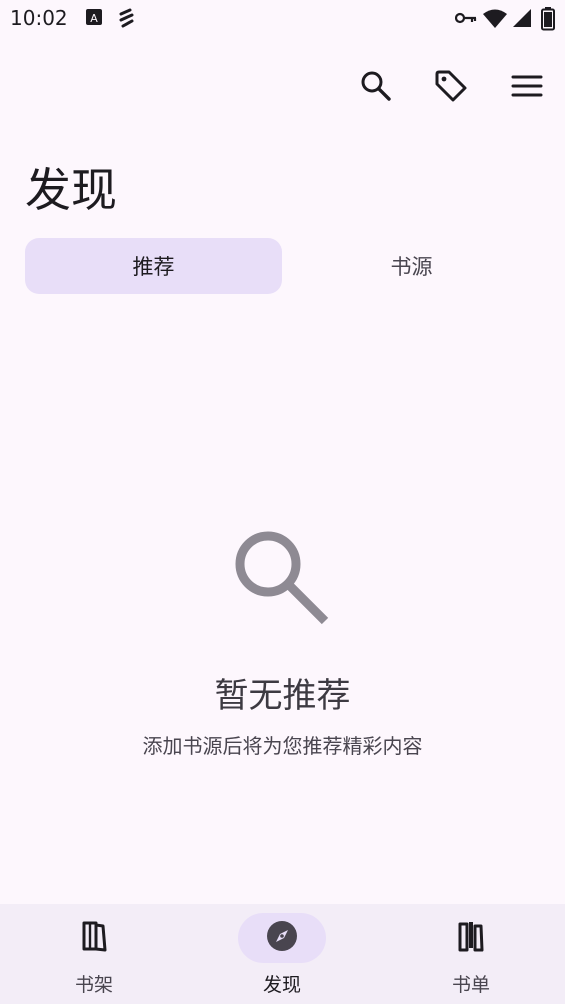 Image resolution: width=565 pixels, height=1004 pixels. I want to click on empty-state-subtitle: 添加书源后将为您推荐精彩内容, so click(282, 746).